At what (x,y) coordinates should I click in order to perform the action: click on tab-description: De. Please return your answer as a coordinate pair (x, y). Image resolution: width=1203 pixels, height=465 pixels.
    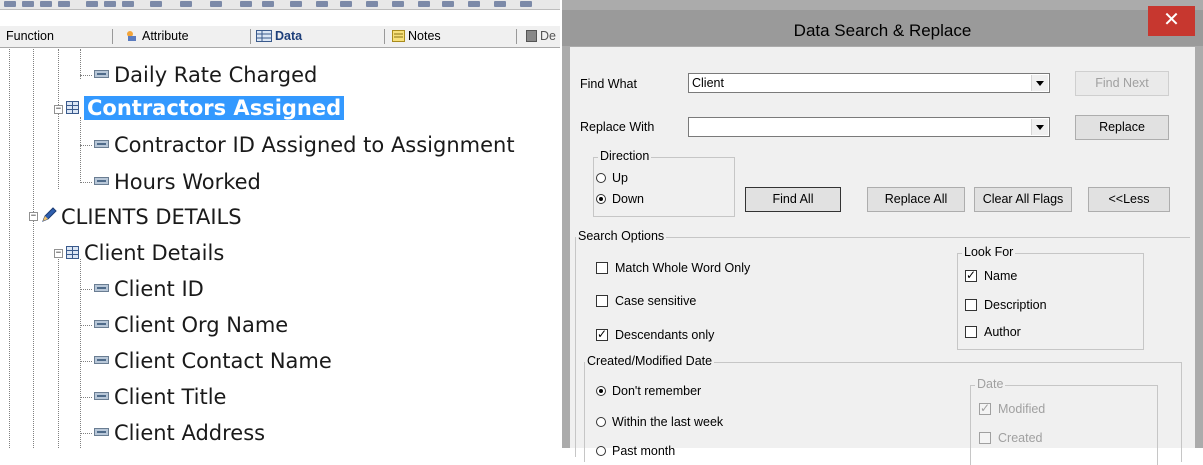
    Looking at the image, I should click on (543, 36).